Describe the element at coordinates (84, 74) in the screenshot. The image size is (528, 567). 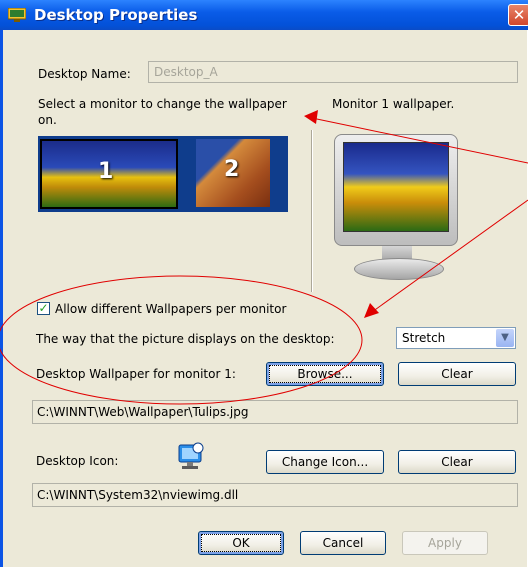
I see `desktop-name-label: Desktop Name:` at that location.